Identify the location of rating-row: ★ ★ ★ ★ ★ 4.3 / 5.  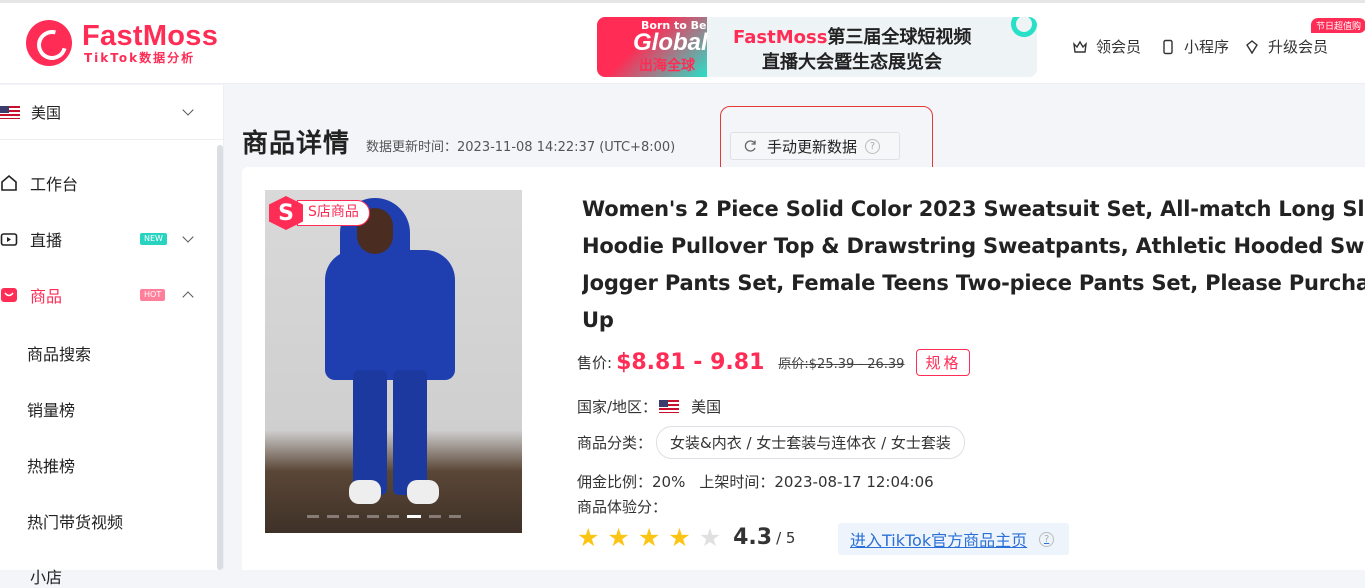
(686, 537).